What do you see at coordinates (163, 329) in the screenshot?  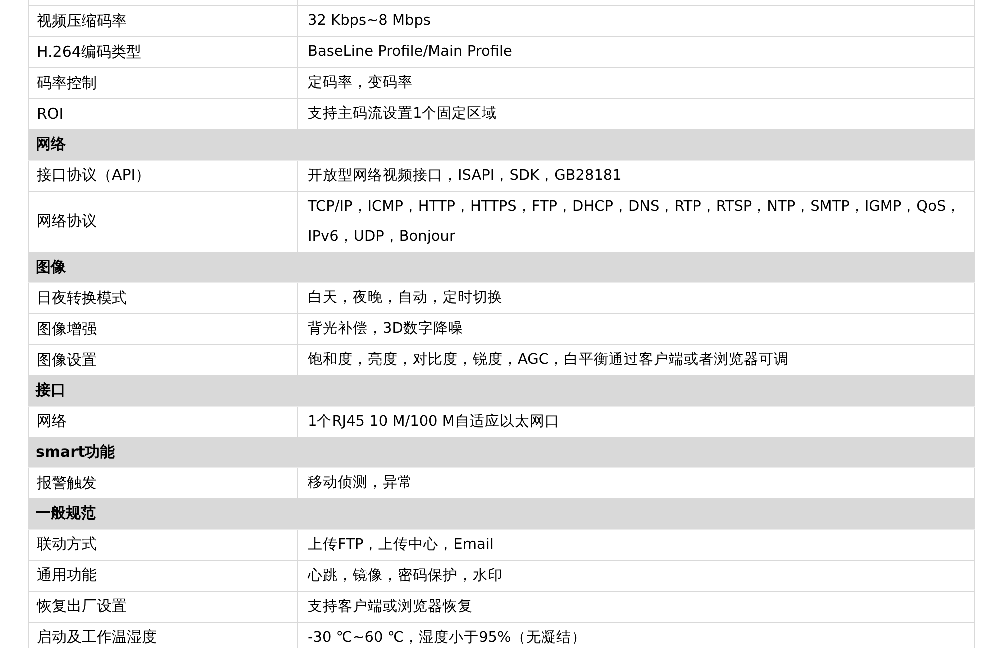 I see `table-cell: 图像增强` at bounding box center [163, 329].